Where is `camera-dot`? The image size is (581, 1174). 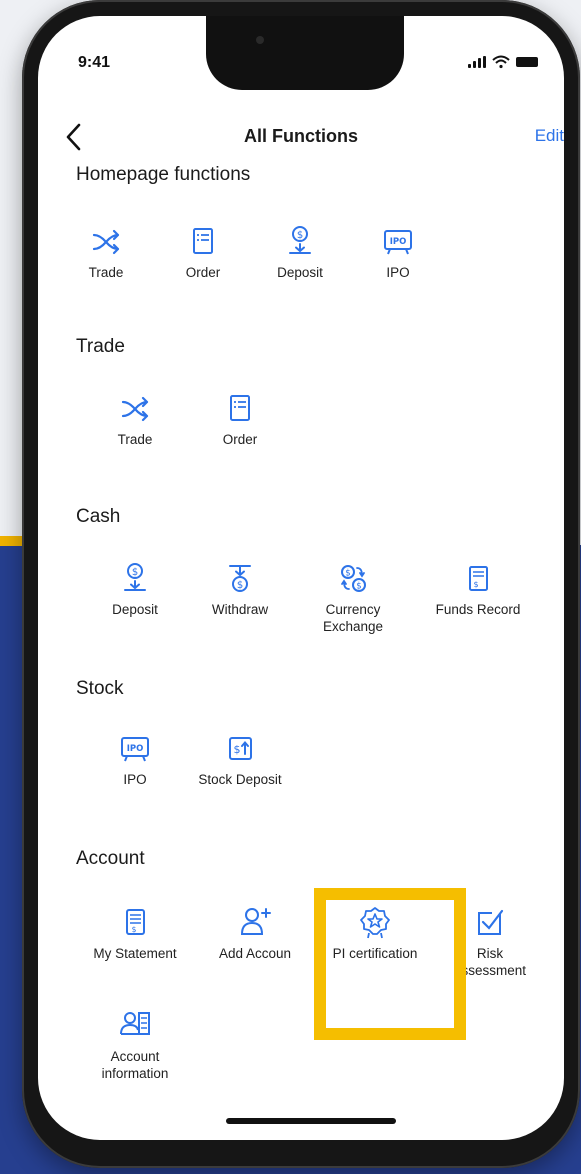 camera-dot is located at coordinates (260, 40).